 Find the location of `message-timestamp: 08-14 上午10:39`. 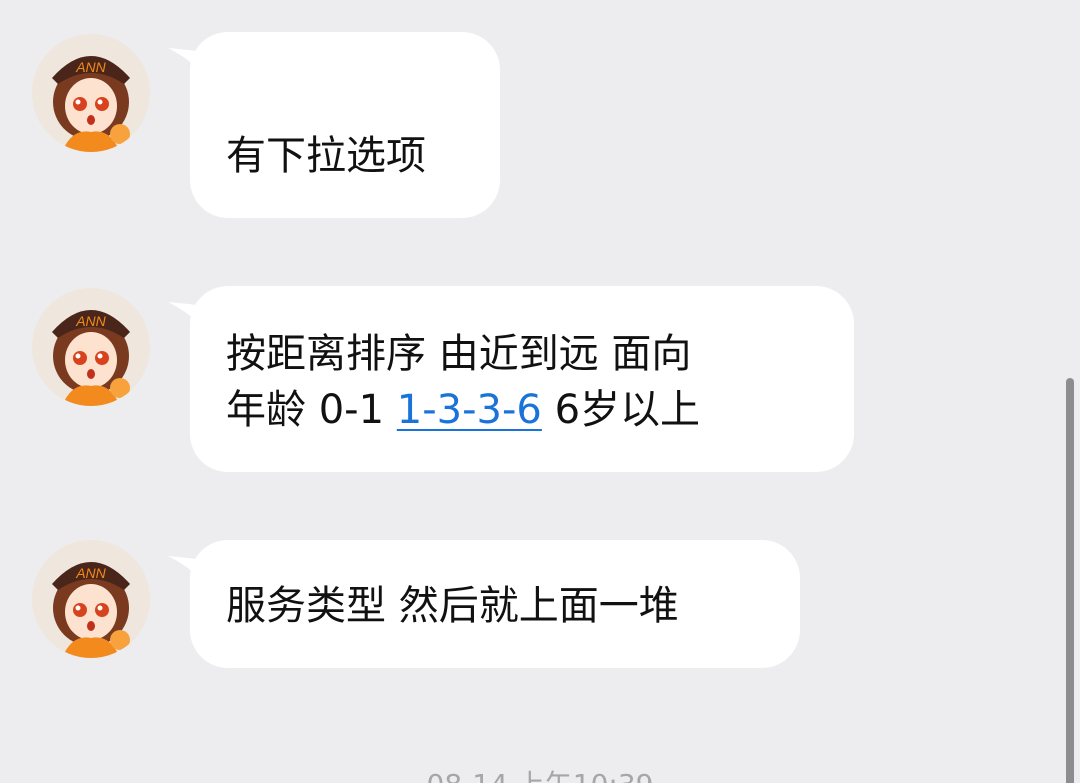

message-timestamp: 08-14 上午10:39 is located at coordinates (540, 775).